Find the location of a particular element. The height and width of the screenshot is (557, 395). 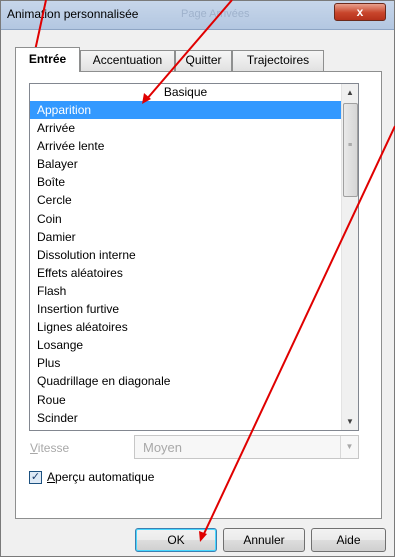

tab-label: Entrée is located at coordinates (47, 59).